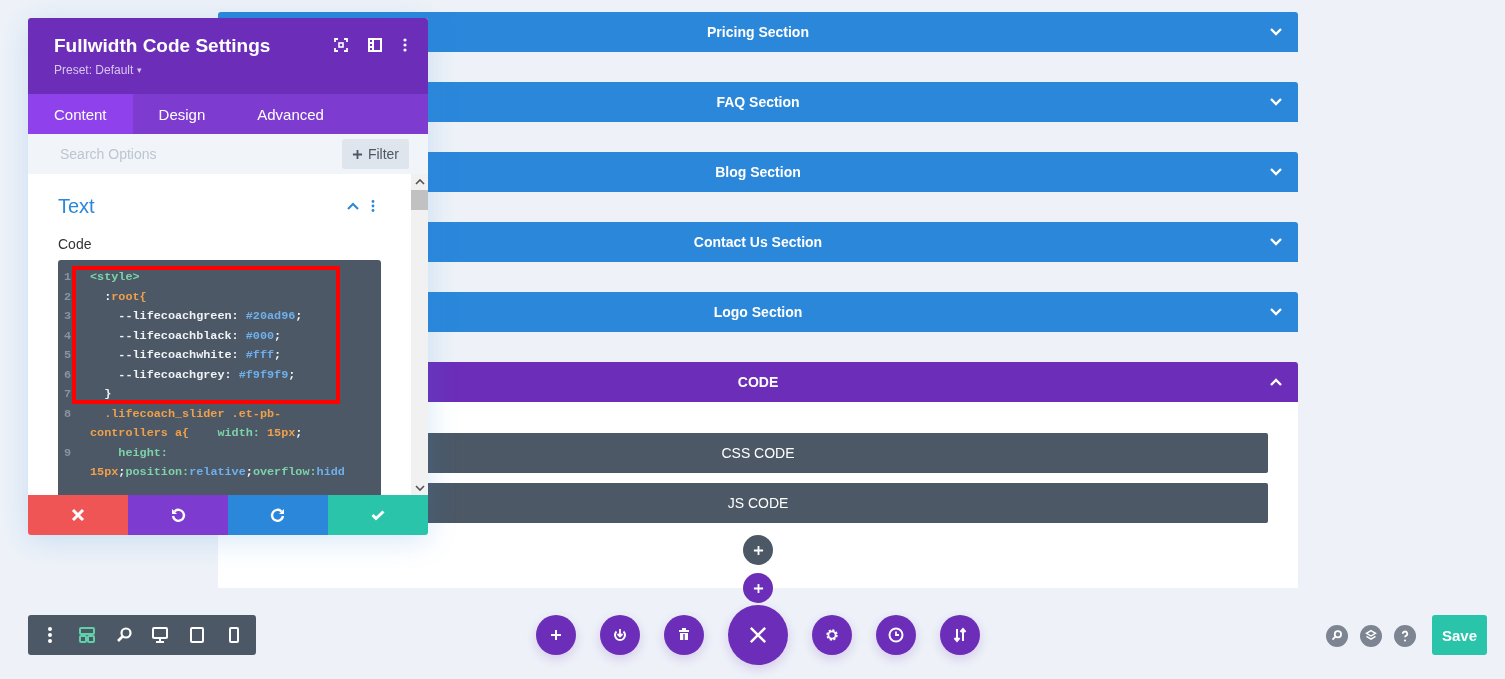  What do you see at coordinates (68, 277) in the screenshot?
I see `line-number: 1` at bounding box center [68, 277].